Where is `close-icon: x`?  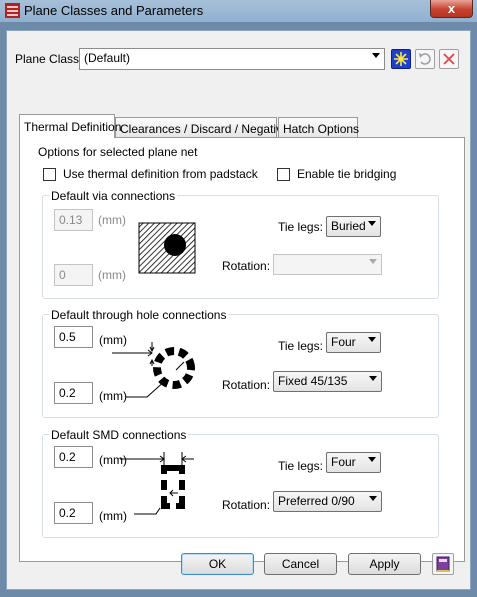 close-icon: x is located at coordinates (451, 8).